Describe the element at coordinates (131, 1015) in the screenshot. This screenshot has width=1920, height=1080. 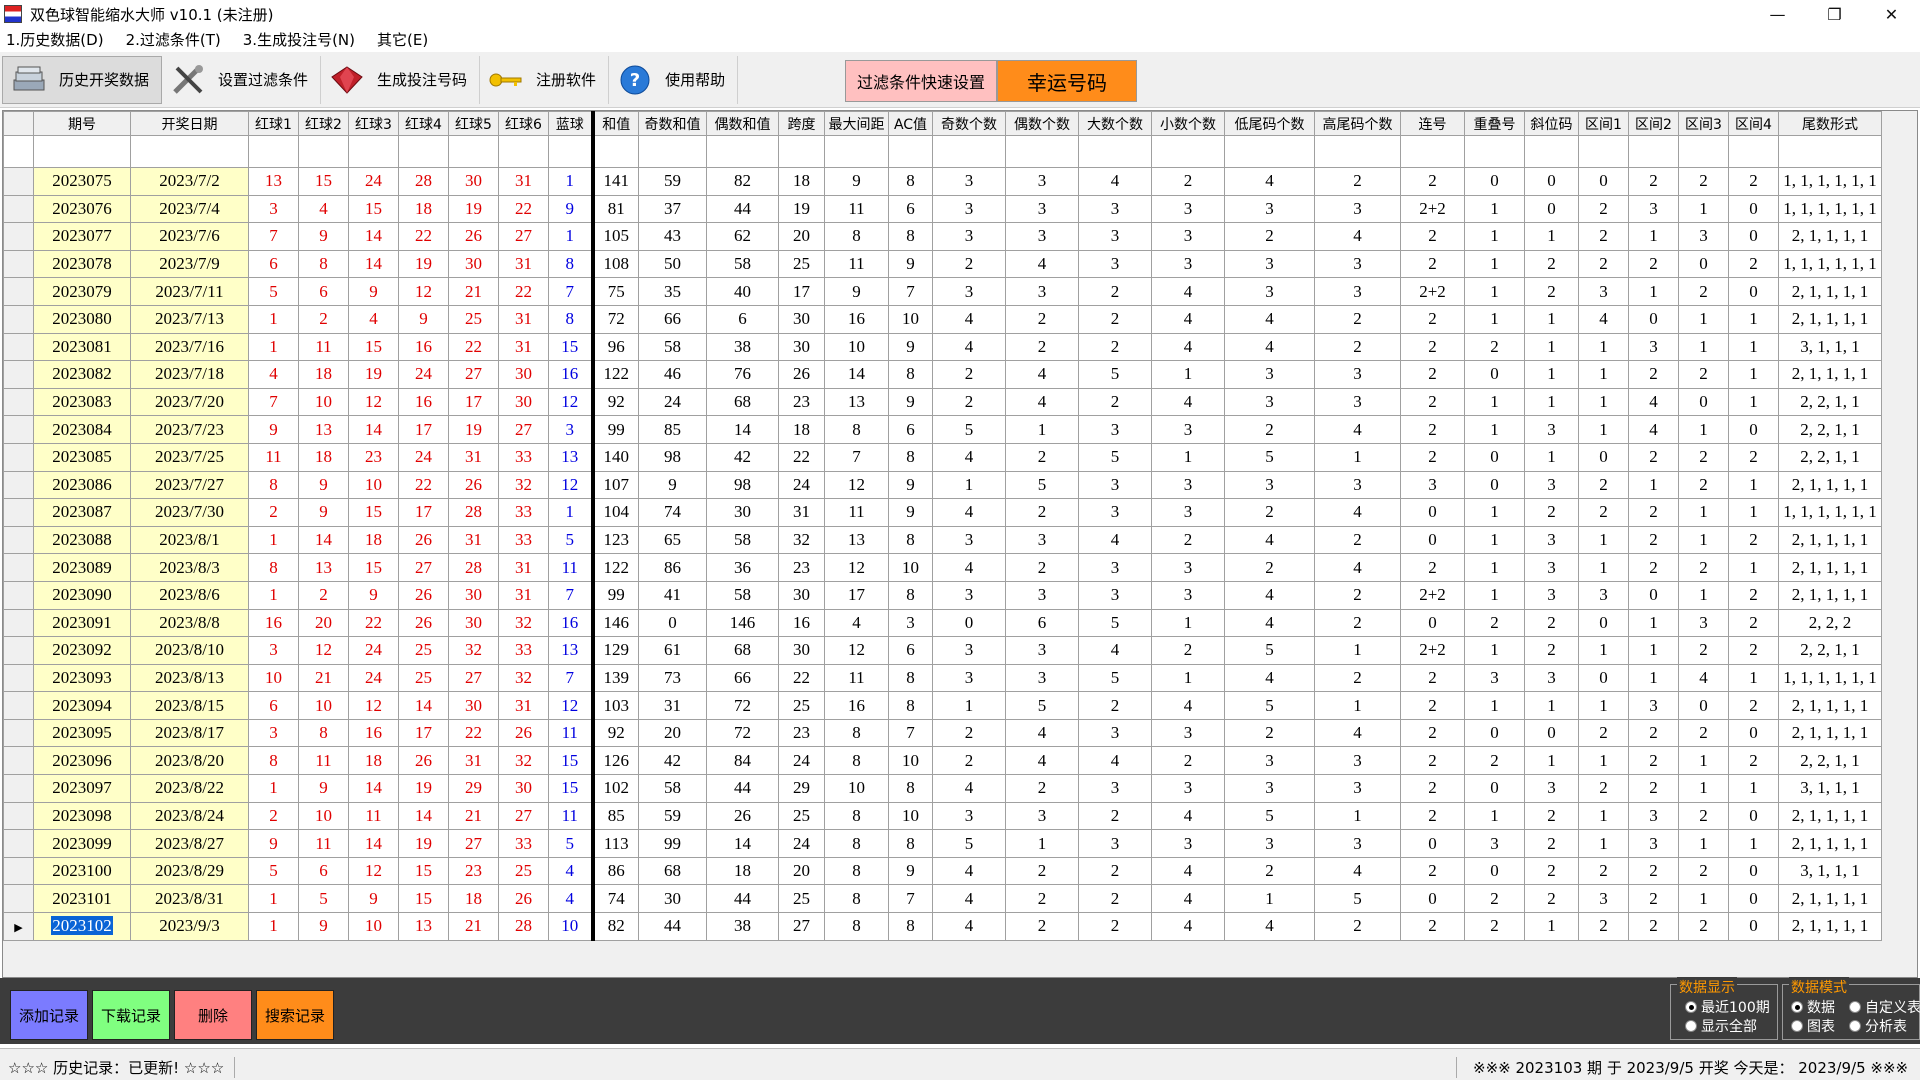
I see `download-record-button: 下载记录` at that location.